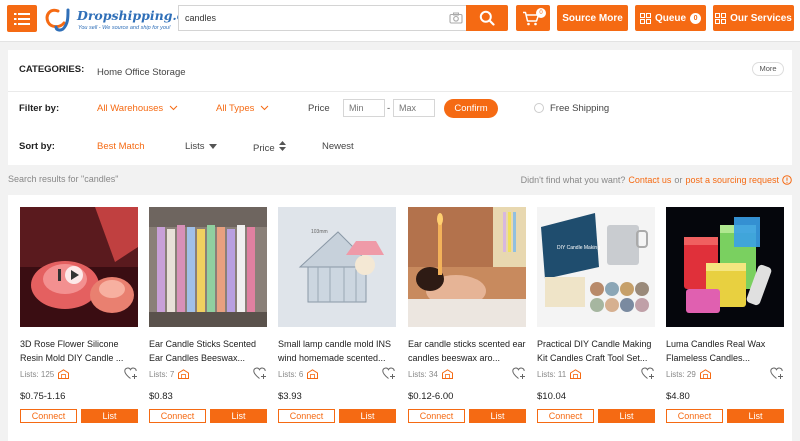 This screenshot has height=441, width=800. I want to click on search-results-text: Search results for "candles", so click(63, 179).